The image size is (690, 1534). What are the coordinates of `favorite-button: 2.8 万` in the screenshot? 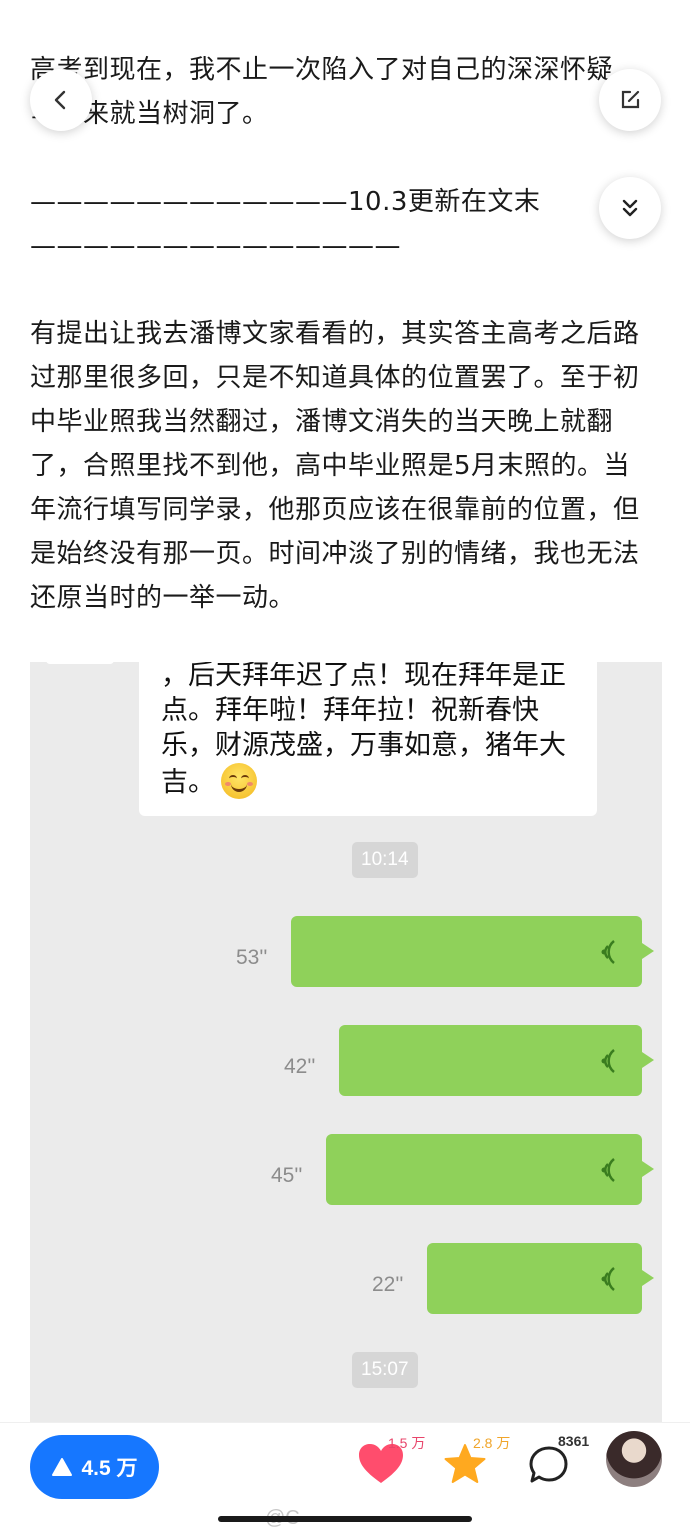 It's located at (483, 1461).